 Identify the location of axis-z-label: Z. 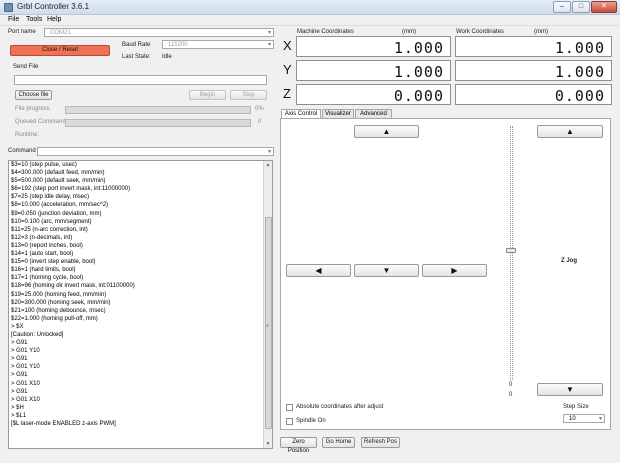
(287, 93).